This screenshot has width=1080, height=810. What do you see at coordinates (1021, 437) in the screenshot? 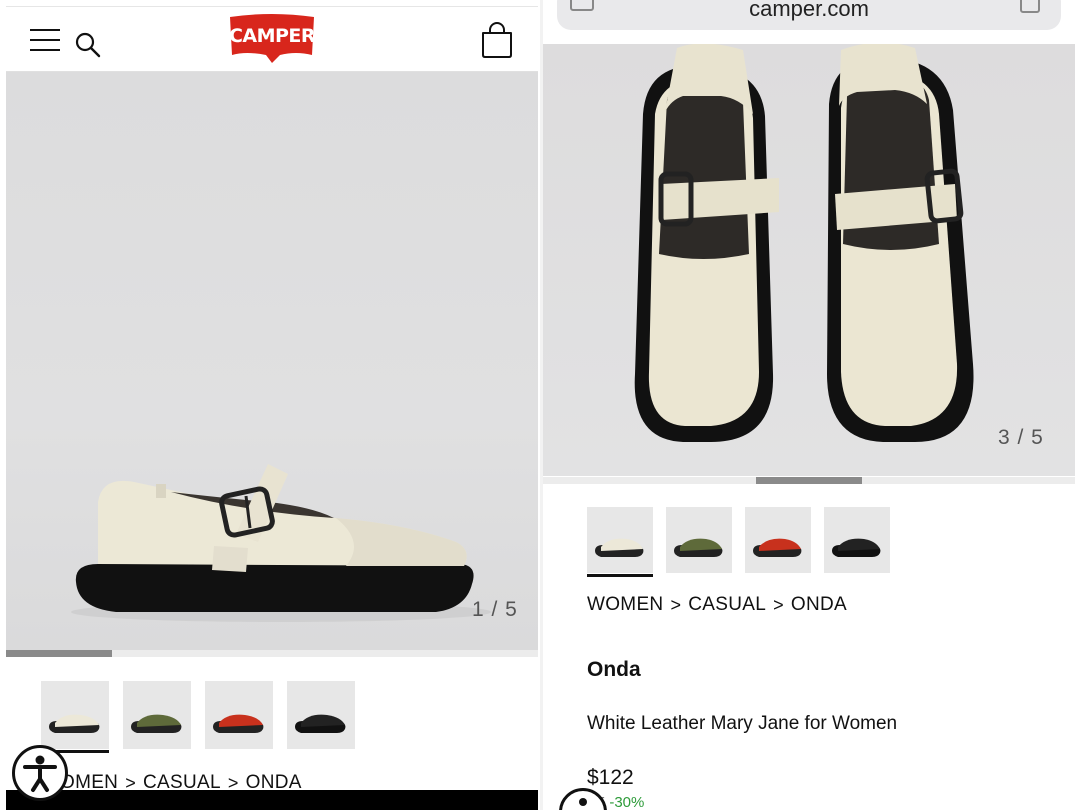
I see `image-counter: 3 / 5` at bounding box center [1021, 437].